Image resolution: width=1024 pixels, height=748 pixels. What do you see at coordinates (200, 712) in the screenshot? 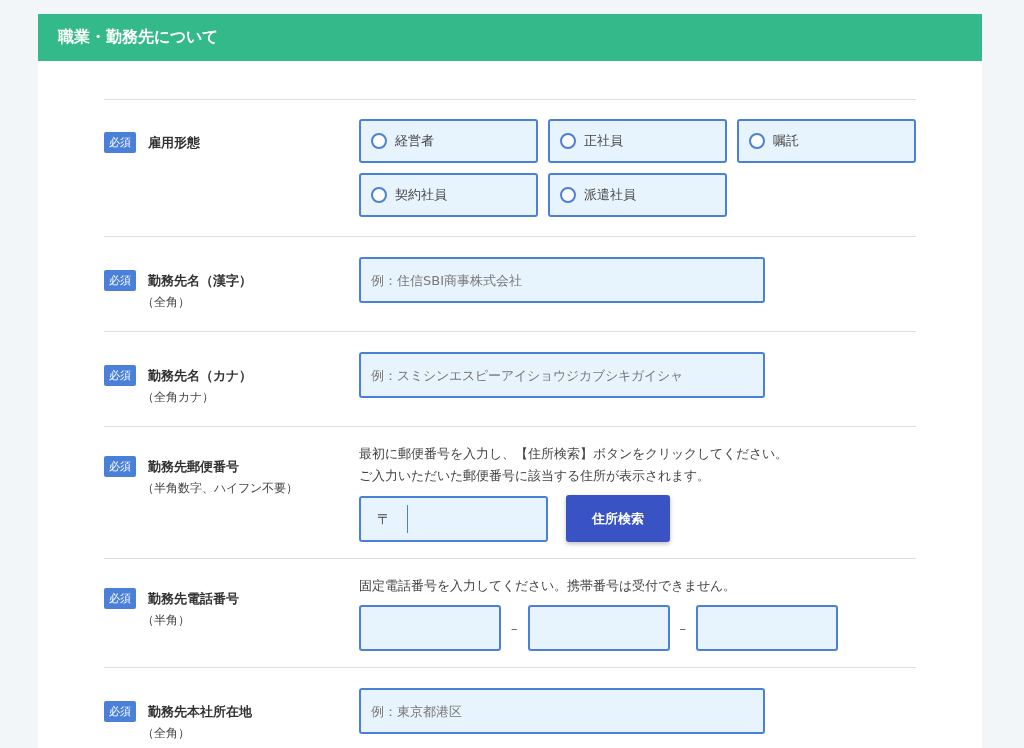
I see `field-label: 勤務先本社所在地` at bounding box center [200, 712].